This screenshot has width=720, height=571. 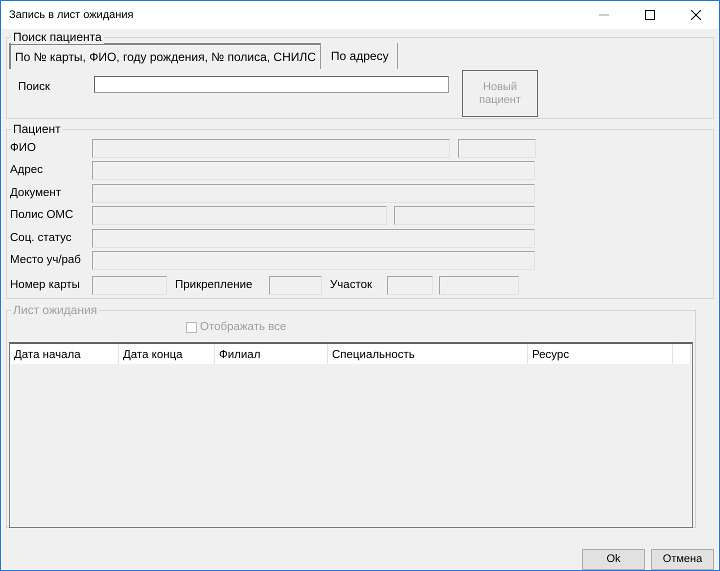 I want to click on tab: По № карты, ФИО, году рождения, № полиса, СНИЛС, so click(x=165, y=56).